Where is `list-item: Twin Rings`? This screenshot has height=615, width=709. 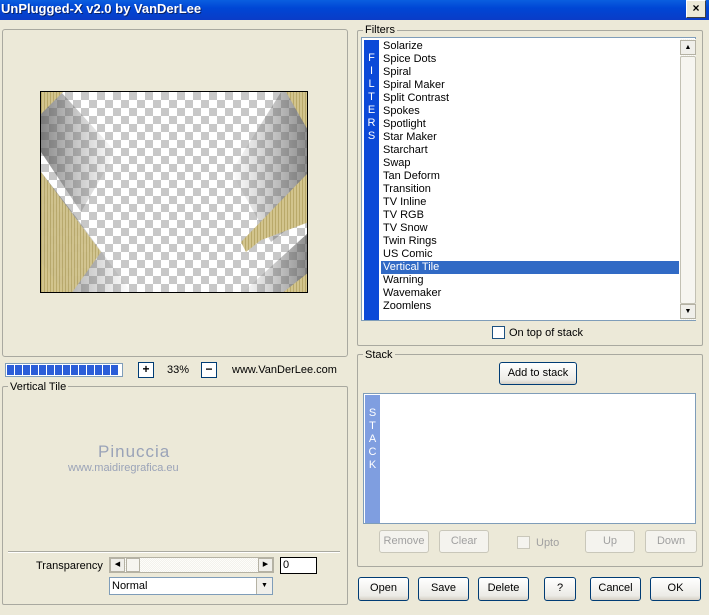
list-item: Twin Rings is located at coordinates (530, 241).